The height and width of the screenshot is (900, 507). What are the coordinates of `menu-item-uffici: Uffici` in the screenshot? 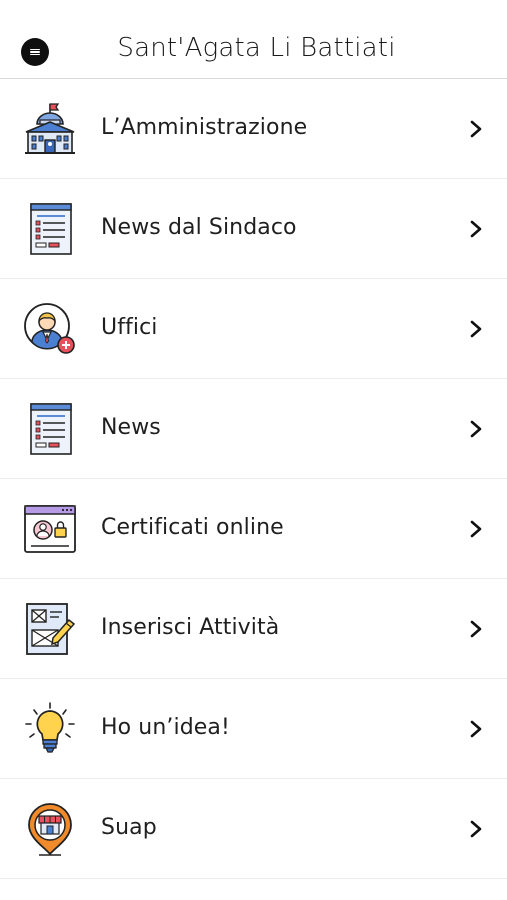 It's located at (253, 329).